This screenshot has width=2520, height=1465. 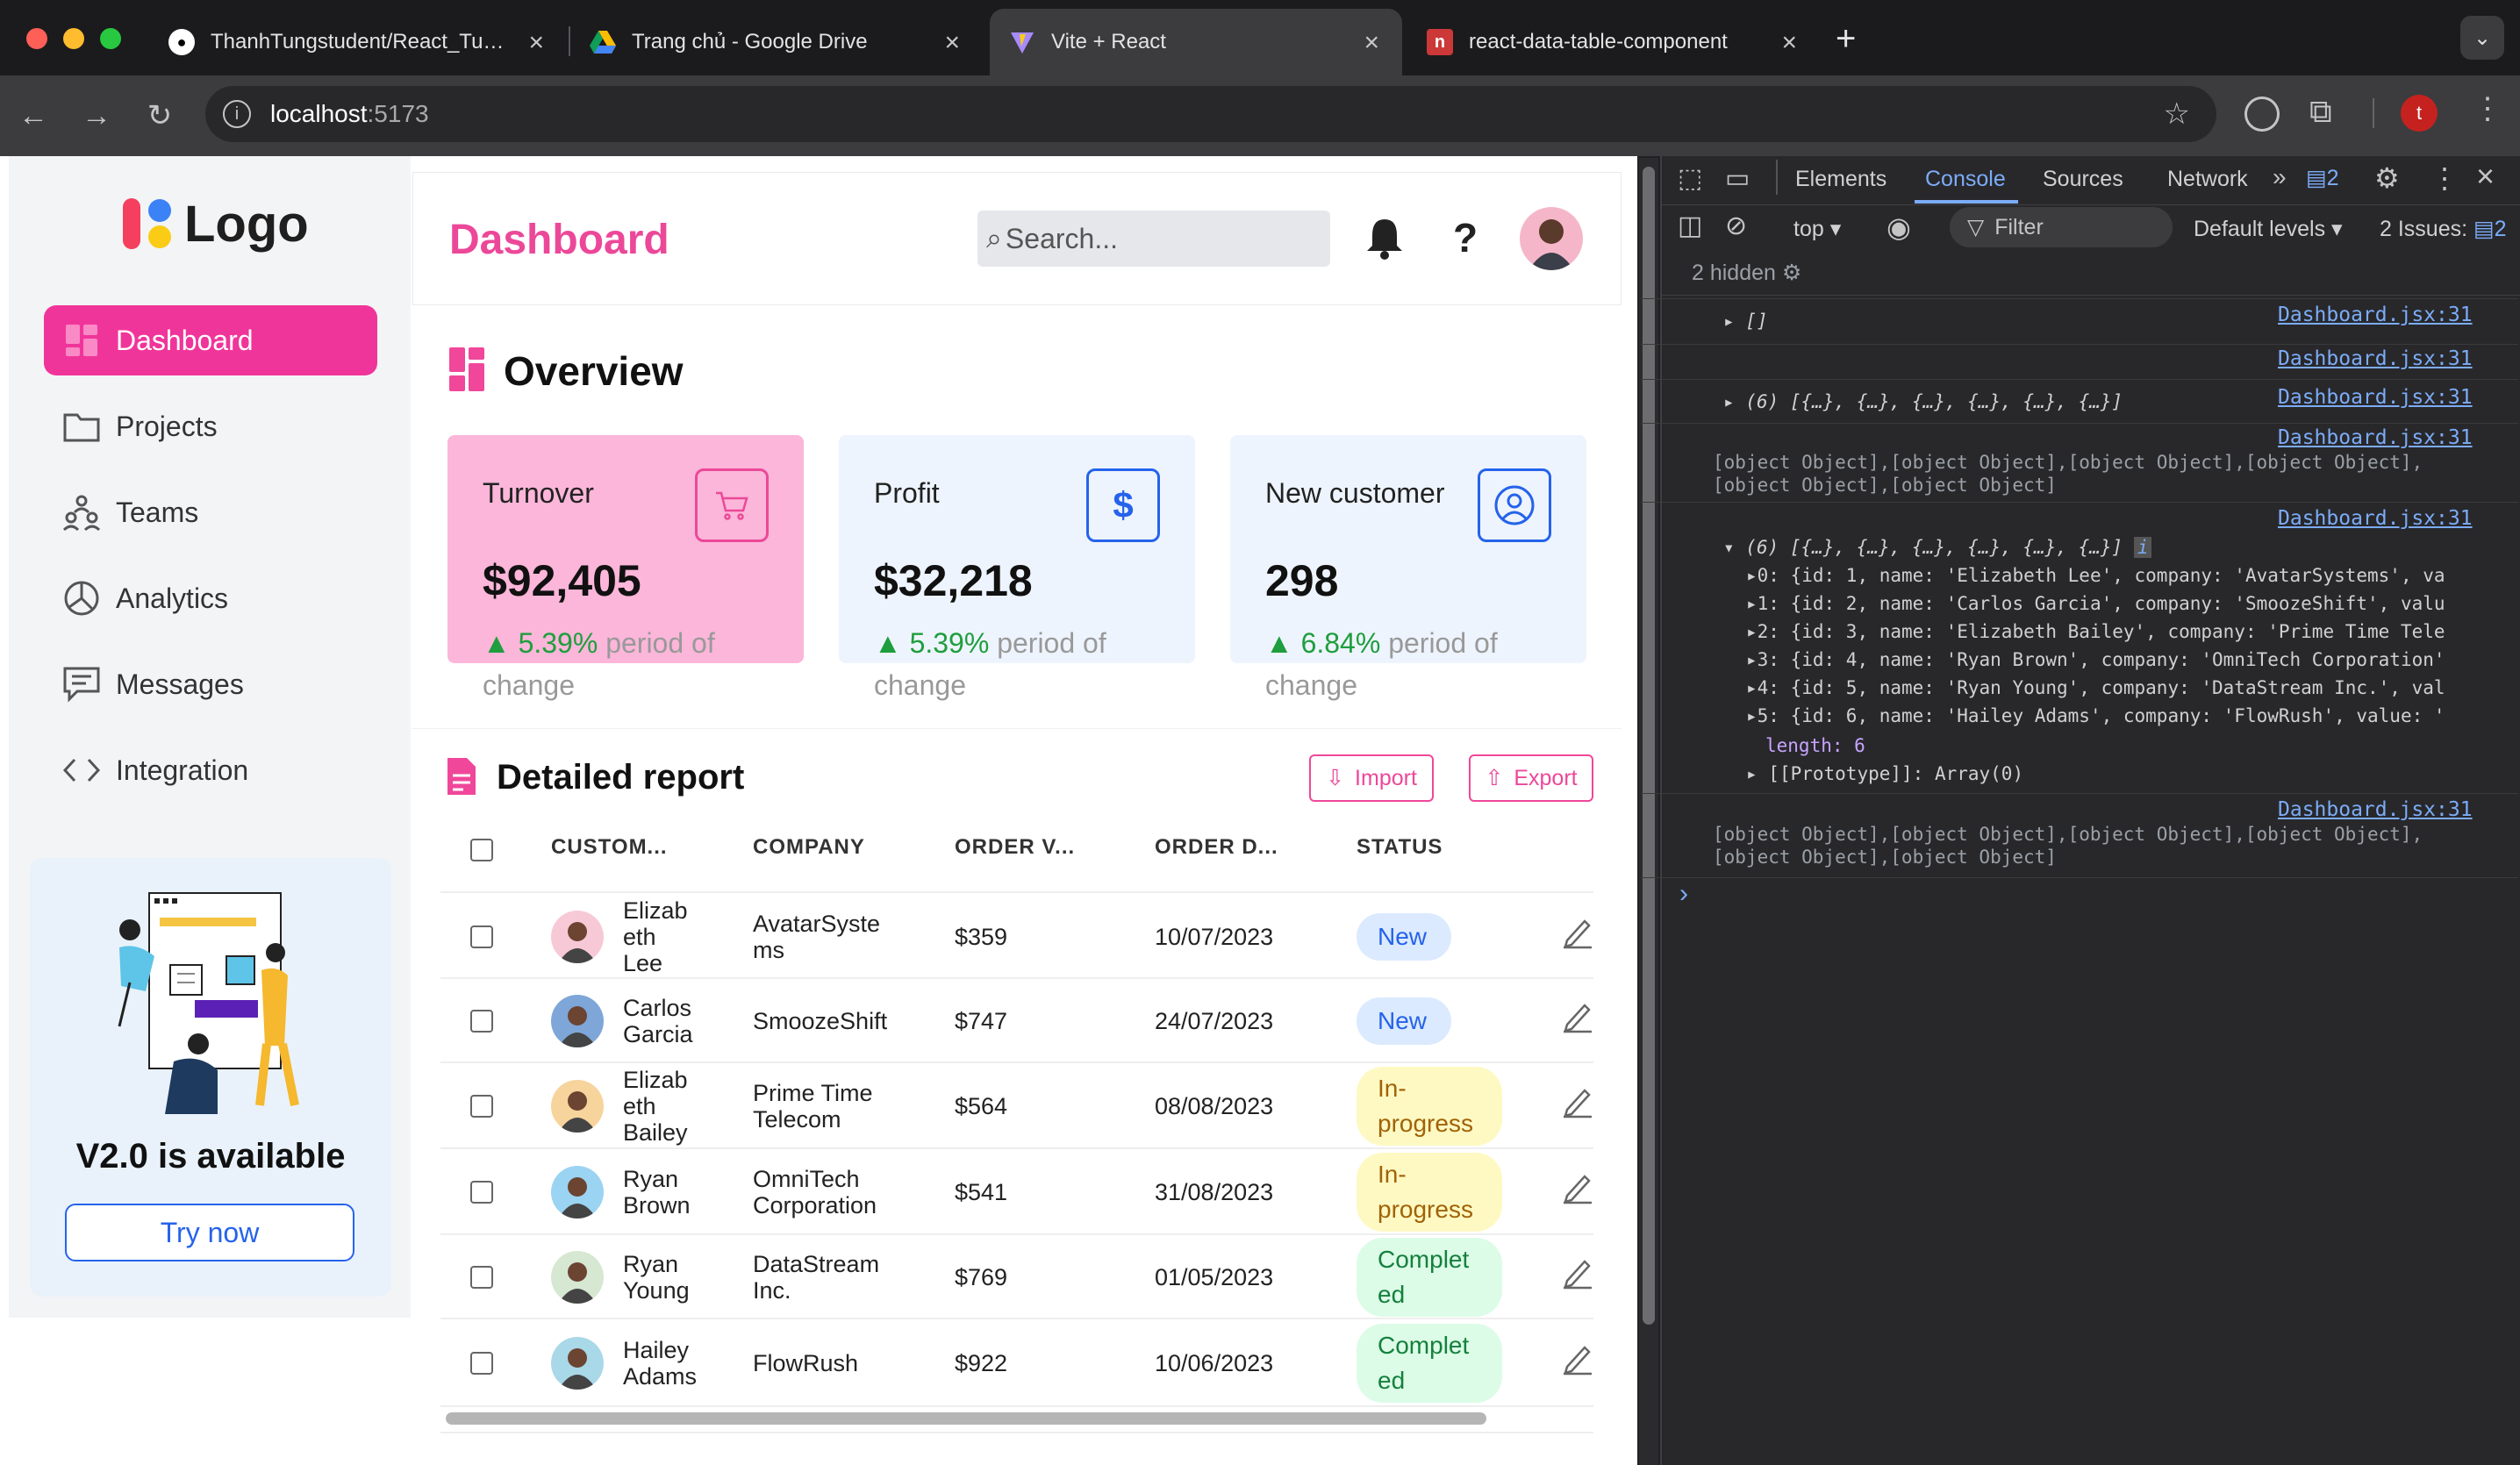 What do you see at coordinates (1531, 778) in the screenshot?
I see `export-button: ⇧ Export` at bounding box center [1531, 778].